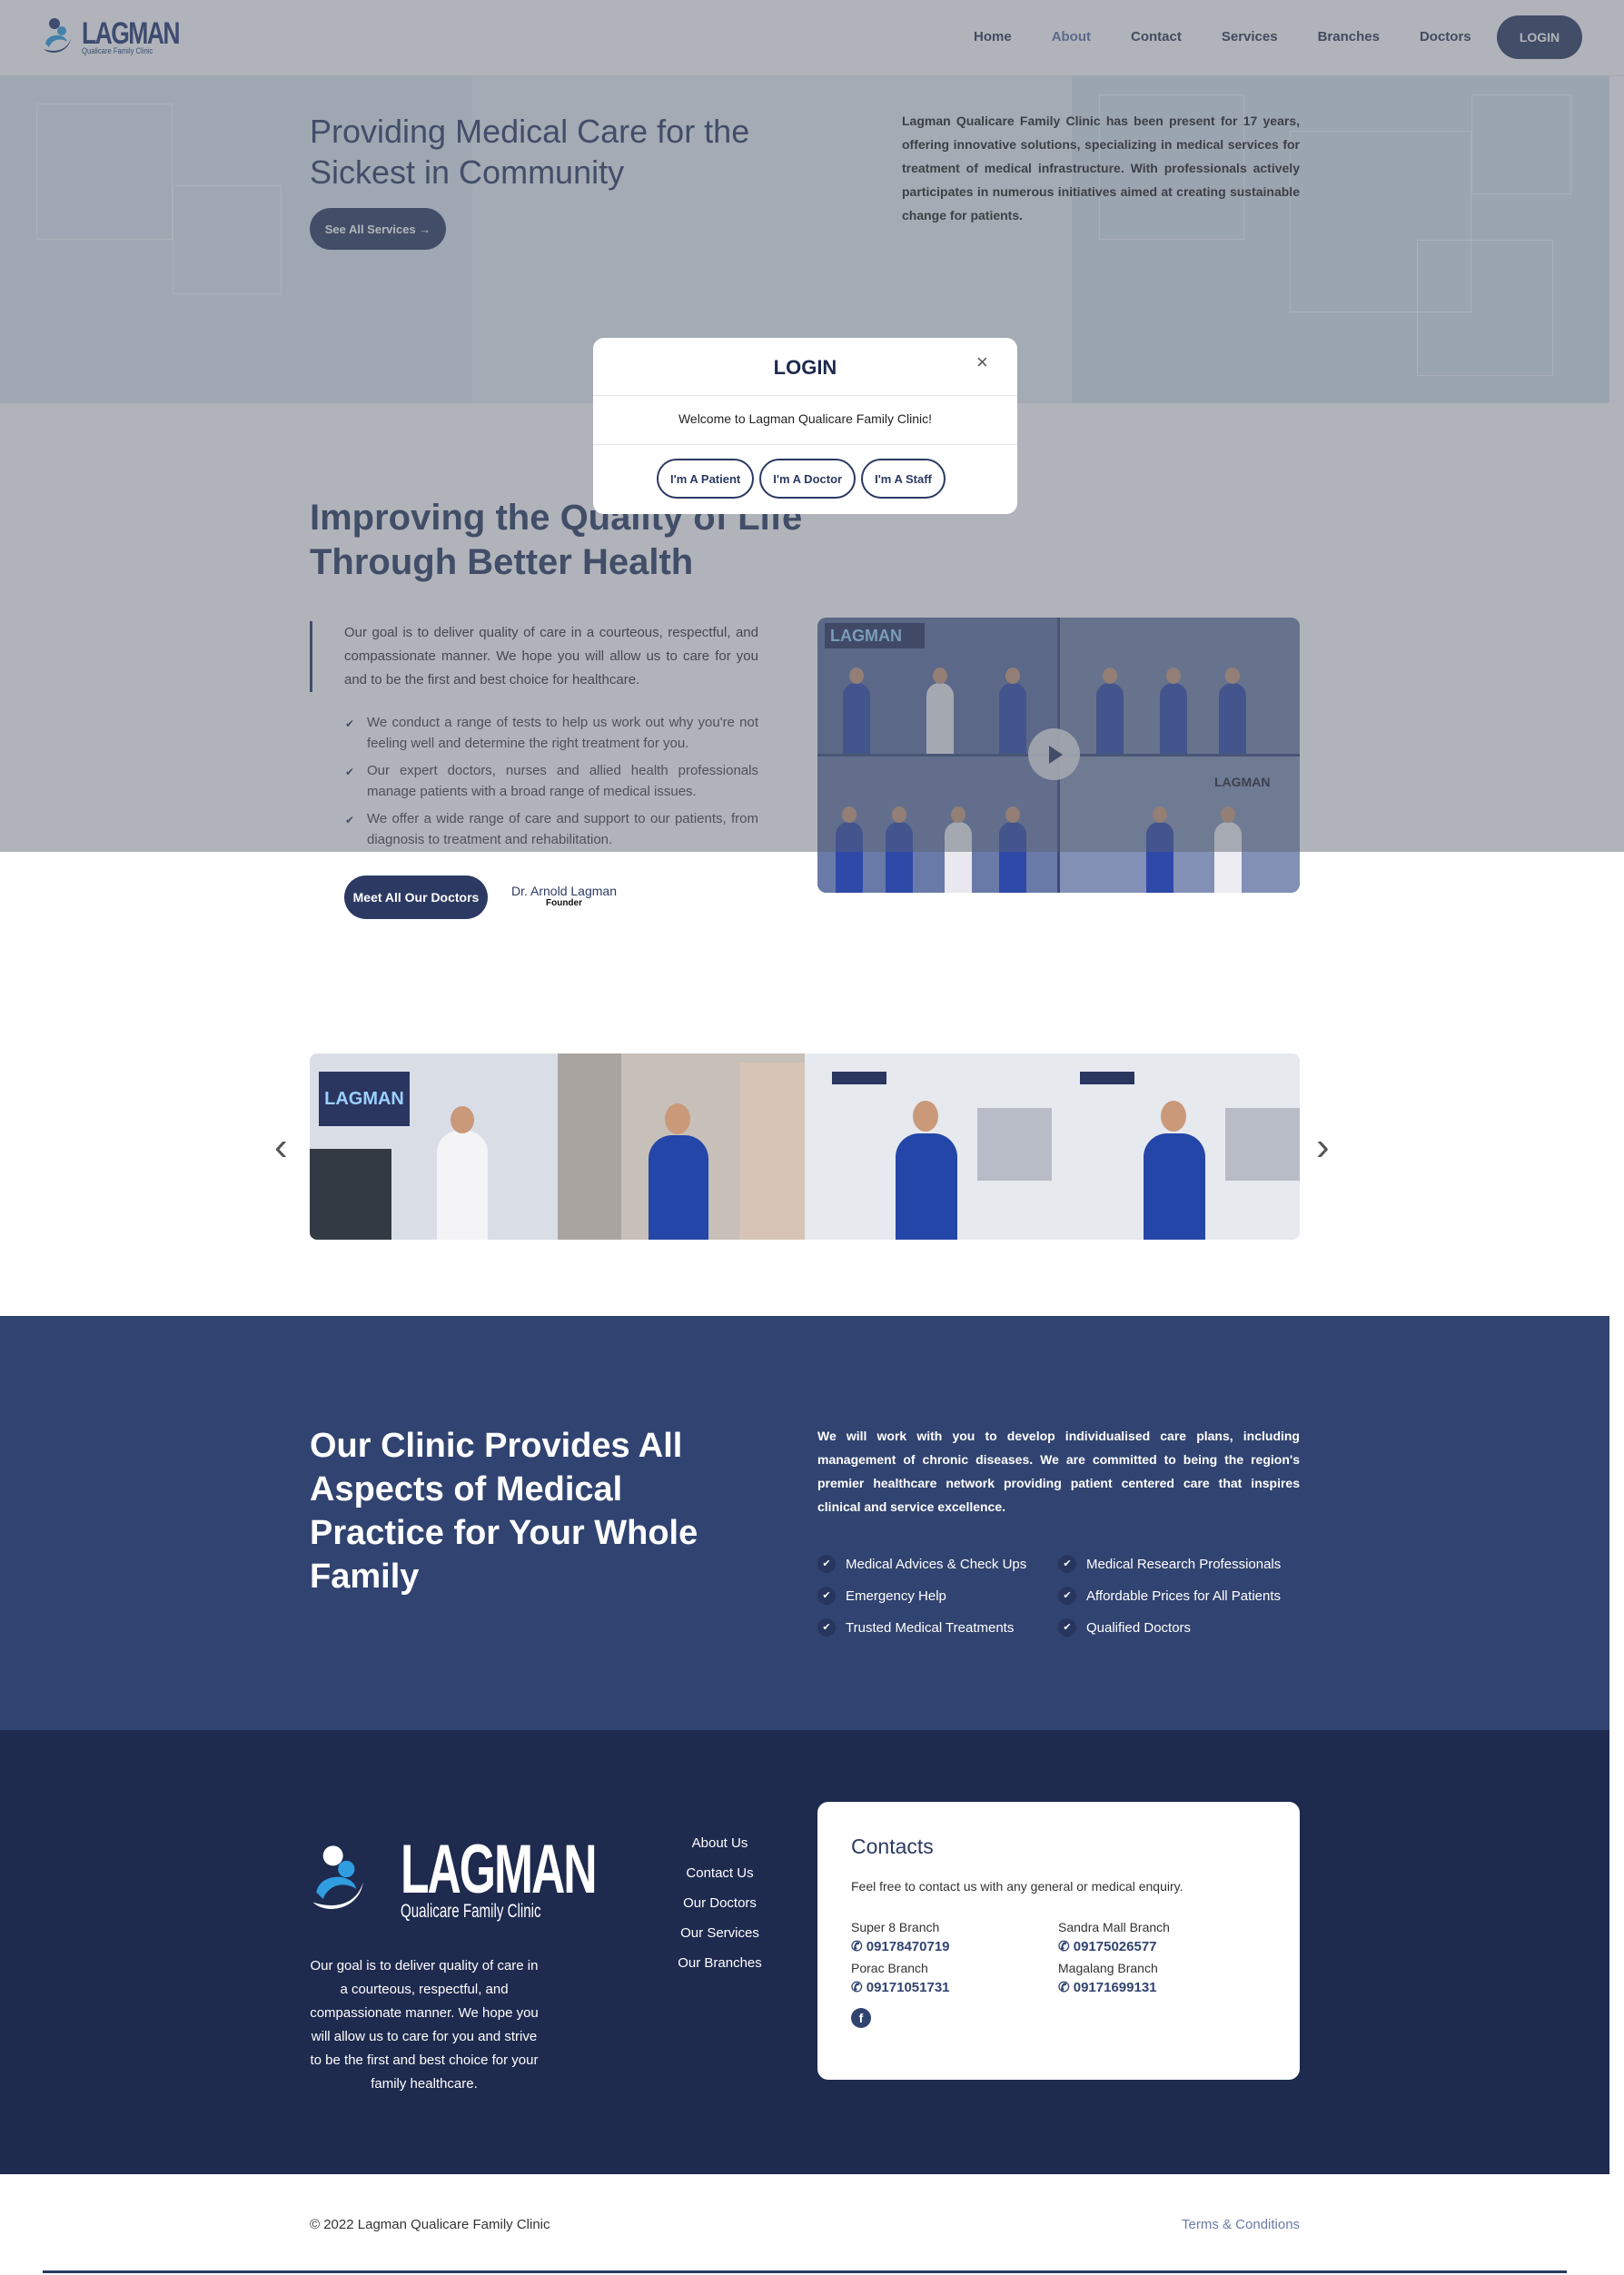 Image resolution: width=1624 pixels, height=2275 pixels. Describe the element at coordinates (1114, 1927) in the screenshot. I see `branch-name: Sandra Mall Branch` at that location.